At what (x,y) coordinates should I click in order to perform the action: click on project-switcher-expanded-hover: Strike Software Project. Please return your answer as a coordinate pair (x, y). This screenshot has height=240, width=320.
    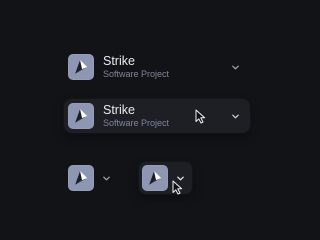
    Looking at the image, I should click on (157, 116).